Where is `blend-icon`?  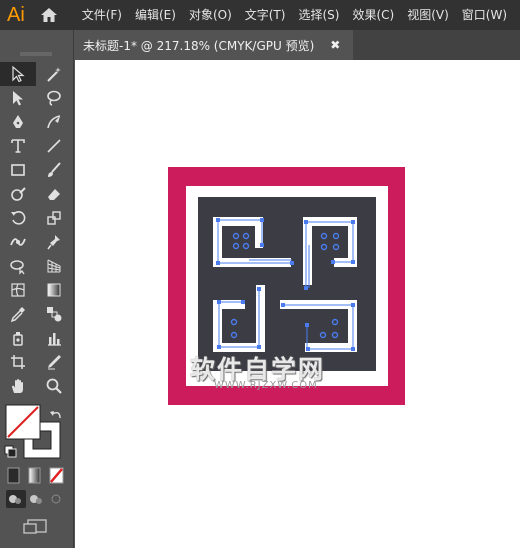 blend-icon is located at coordinates (54, 314).